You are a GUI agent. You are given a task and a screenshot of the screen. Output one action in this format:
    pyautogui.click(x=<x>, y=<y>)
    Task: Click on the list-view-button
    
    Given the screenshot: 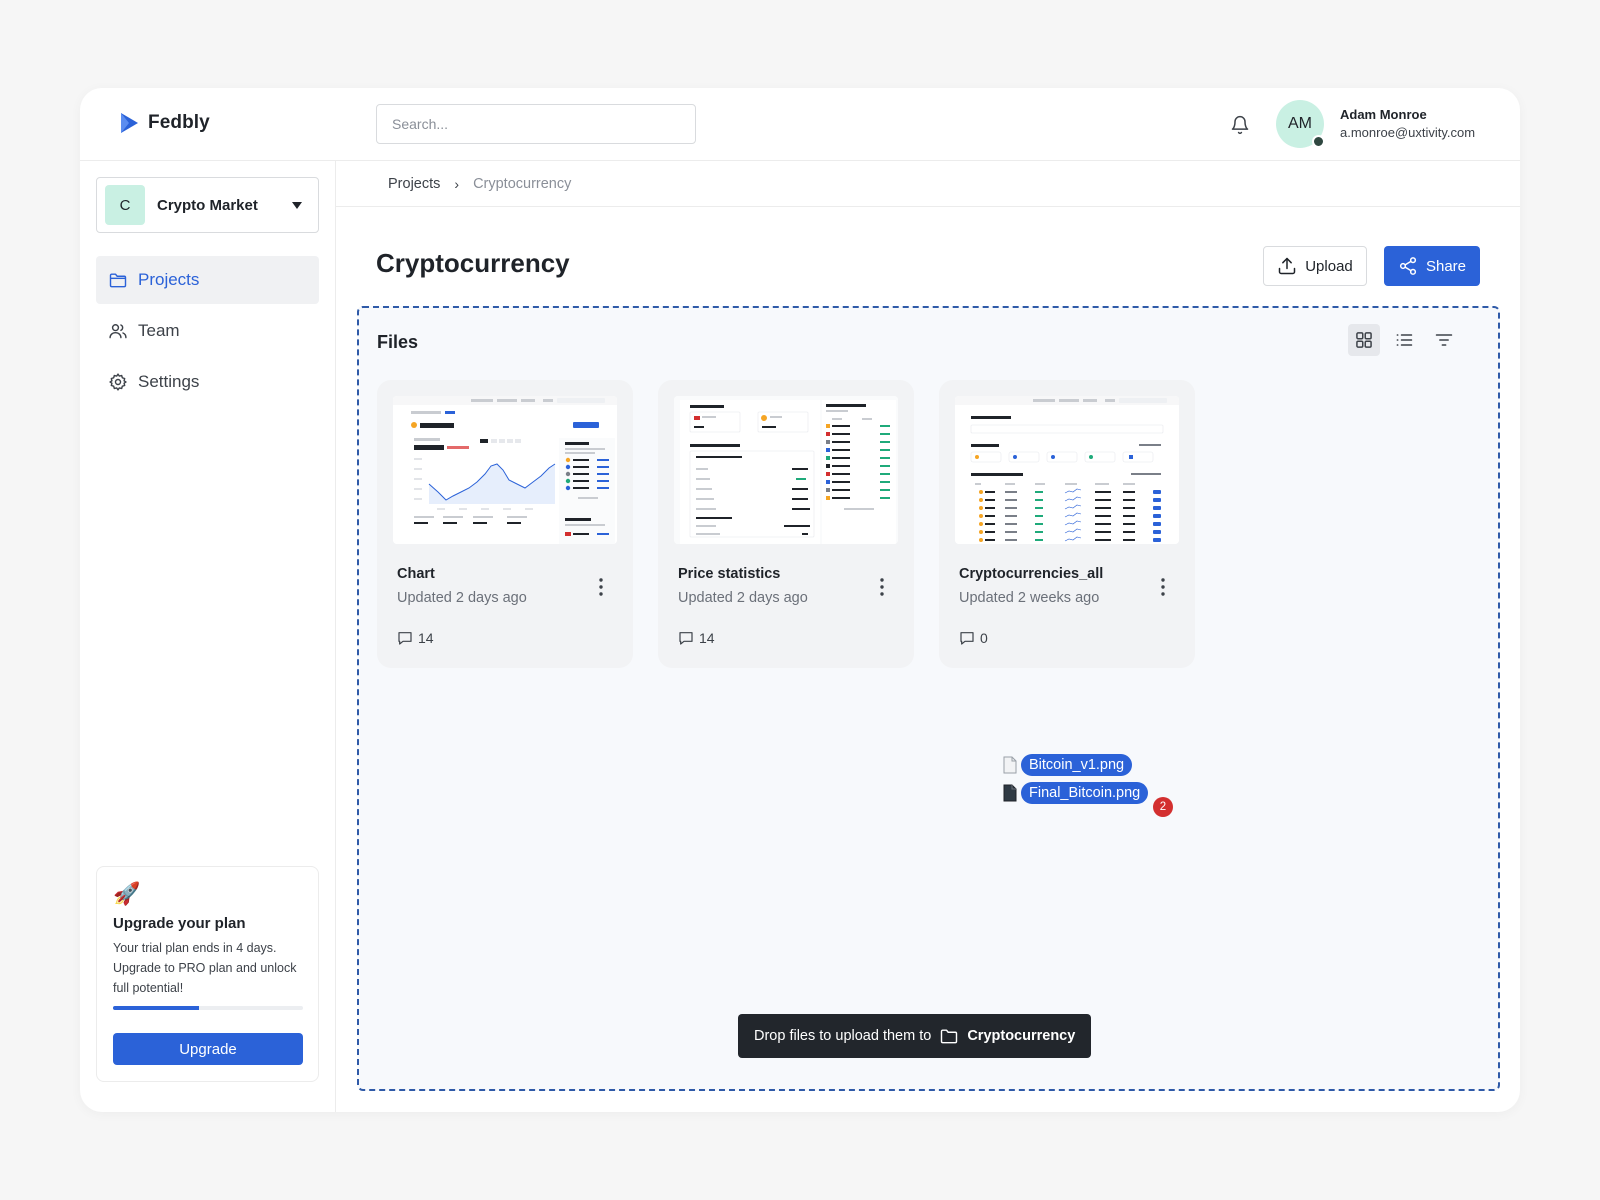 What is the action you would take?
    pyautogui.click(x=1404, y=340)
    